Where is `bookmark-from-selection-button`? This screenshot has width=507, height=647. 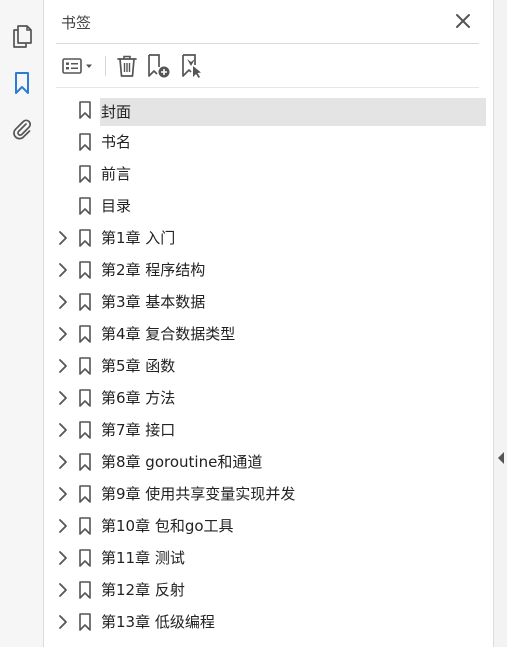 bookmark-from-selection-button is located at coordinates (192, 66).